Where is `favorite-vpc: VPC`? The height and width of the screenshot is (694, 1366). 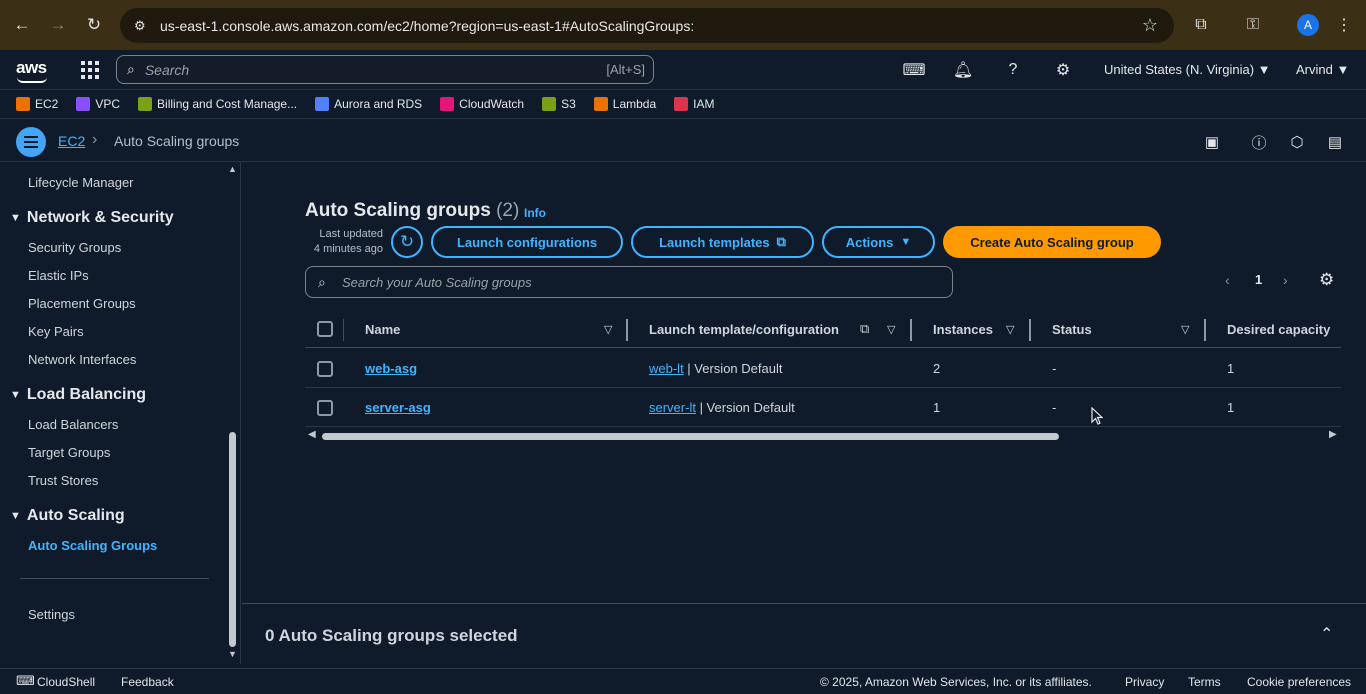
favorite-vpc: VPC is located at coordinates (98, 104).